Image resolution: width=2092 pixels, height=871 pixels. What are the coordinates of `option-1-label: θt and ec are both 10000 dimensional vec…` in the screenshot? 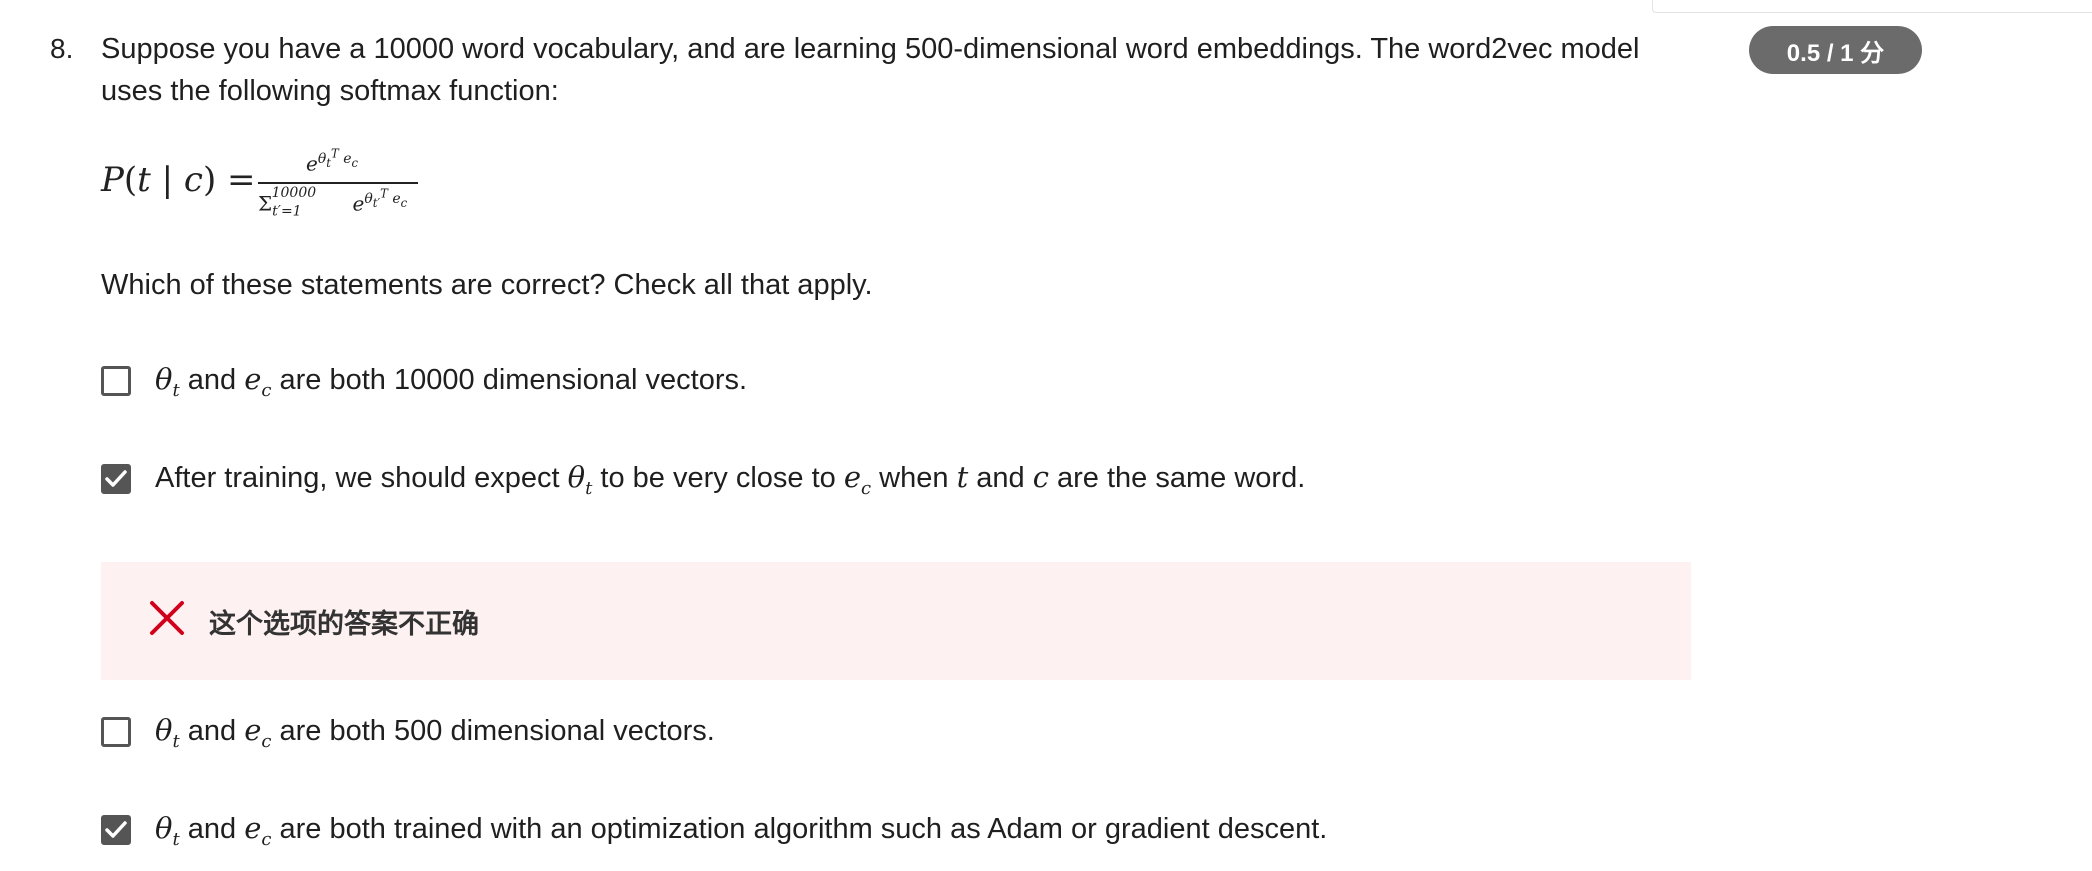 It's located at (451, 381).